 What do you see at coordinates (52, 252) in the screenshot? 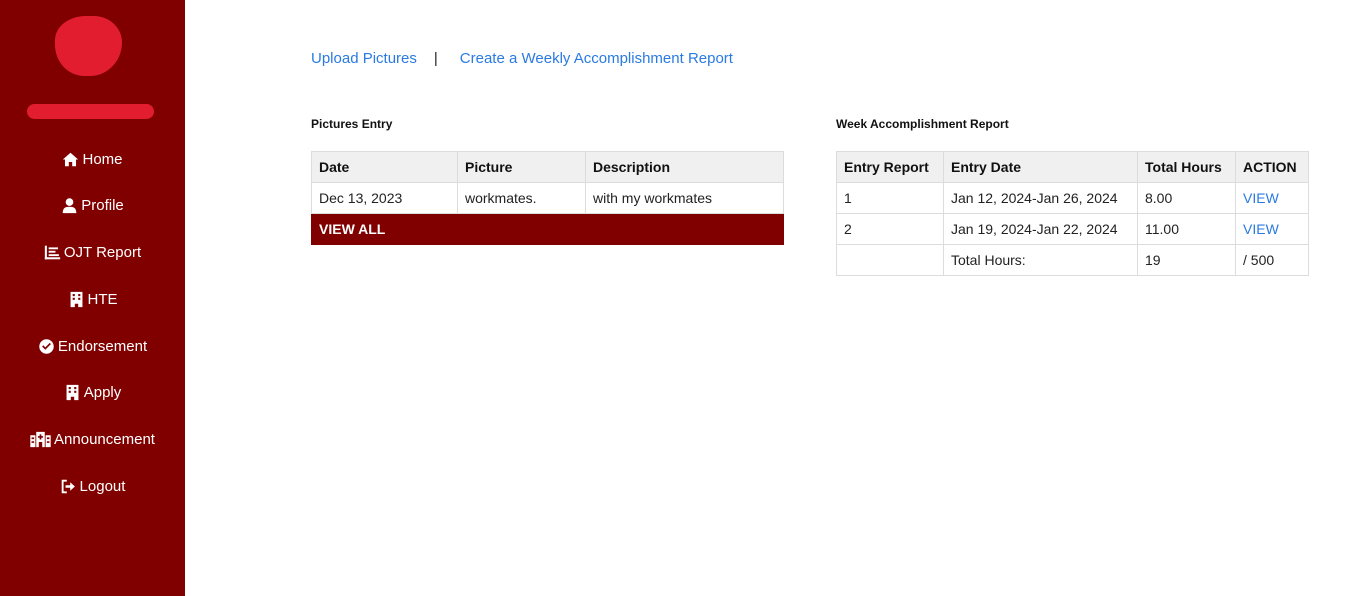
I see `report-icon` at bounding box center [52, 252].